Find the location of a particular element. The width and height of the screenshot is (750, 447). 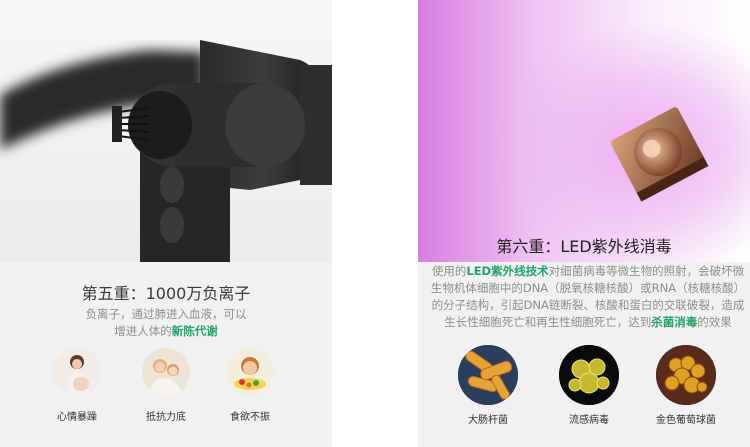

staphylococcus-icon is located at coordinates (686, 375).